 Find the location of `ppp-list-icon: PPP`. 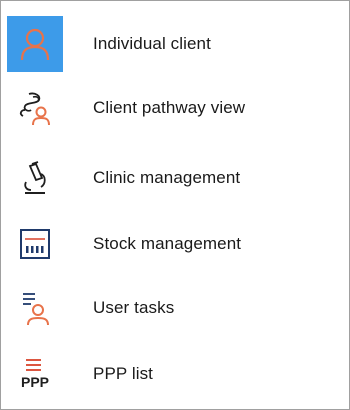

ppp-list-icon: PPP is located at coordinates (35, 374).